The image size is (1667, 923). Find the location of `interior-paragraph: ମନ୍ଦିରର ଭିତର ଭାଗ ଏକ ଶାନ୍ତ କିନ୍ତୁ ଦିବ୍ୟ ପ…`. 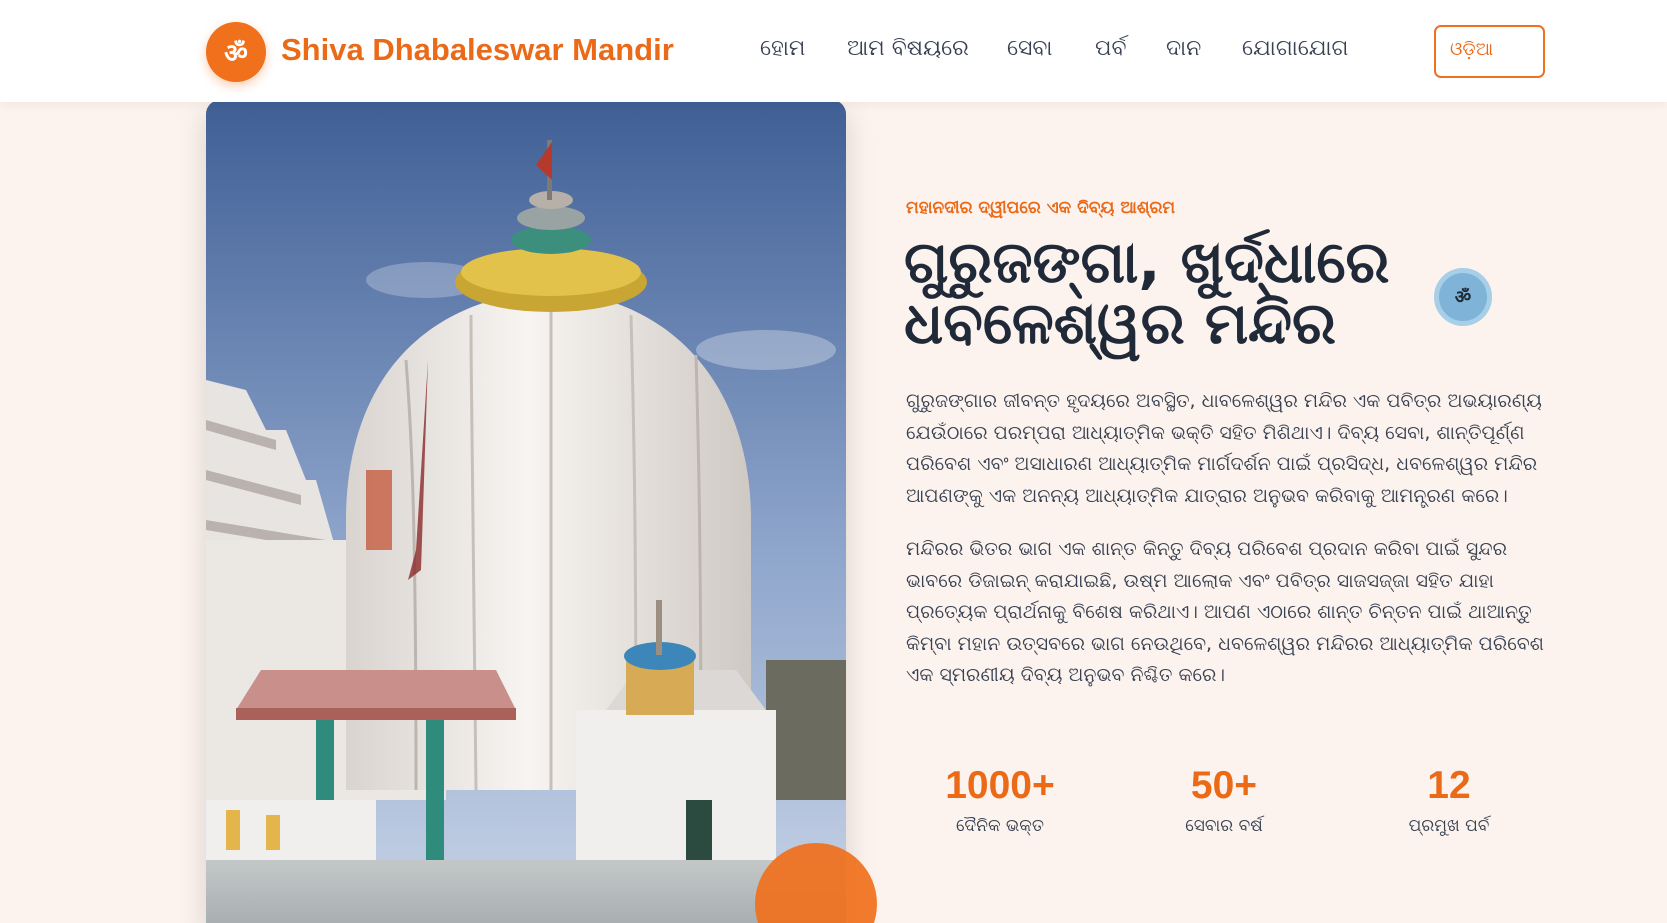

interior-paragraph: ମନ୍ଦିରର ଭିତର ଭାଗ ଏକ ଶାନ୍ତ କିନ୍ତୁ ଦିବ୍ୟ ପ… is located at coordinates (1225, 612).